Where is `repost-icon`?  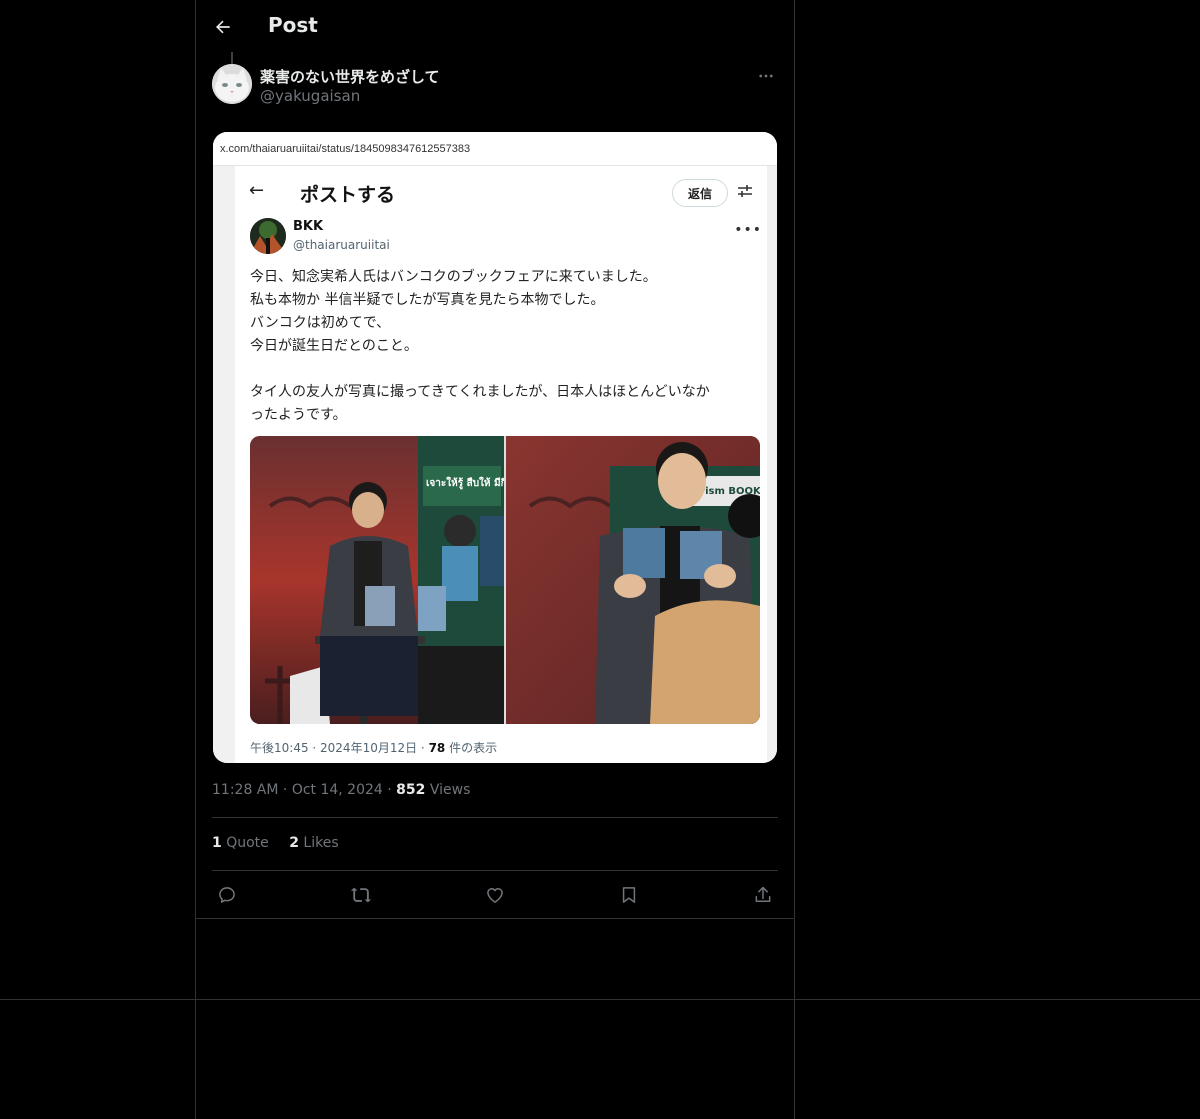 repost-icon is located at coordinates (361, 895).